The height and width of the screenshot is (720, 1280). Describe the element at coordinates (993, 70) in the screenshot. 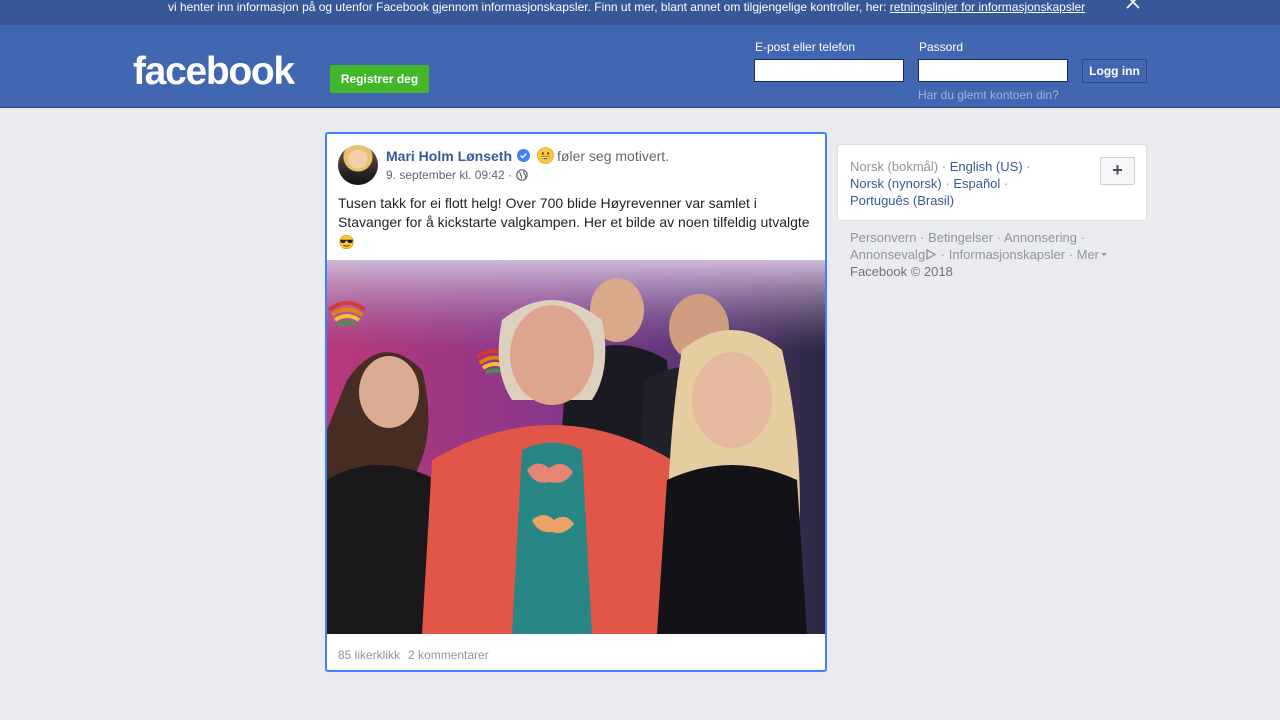

I see `password-field` at that location.